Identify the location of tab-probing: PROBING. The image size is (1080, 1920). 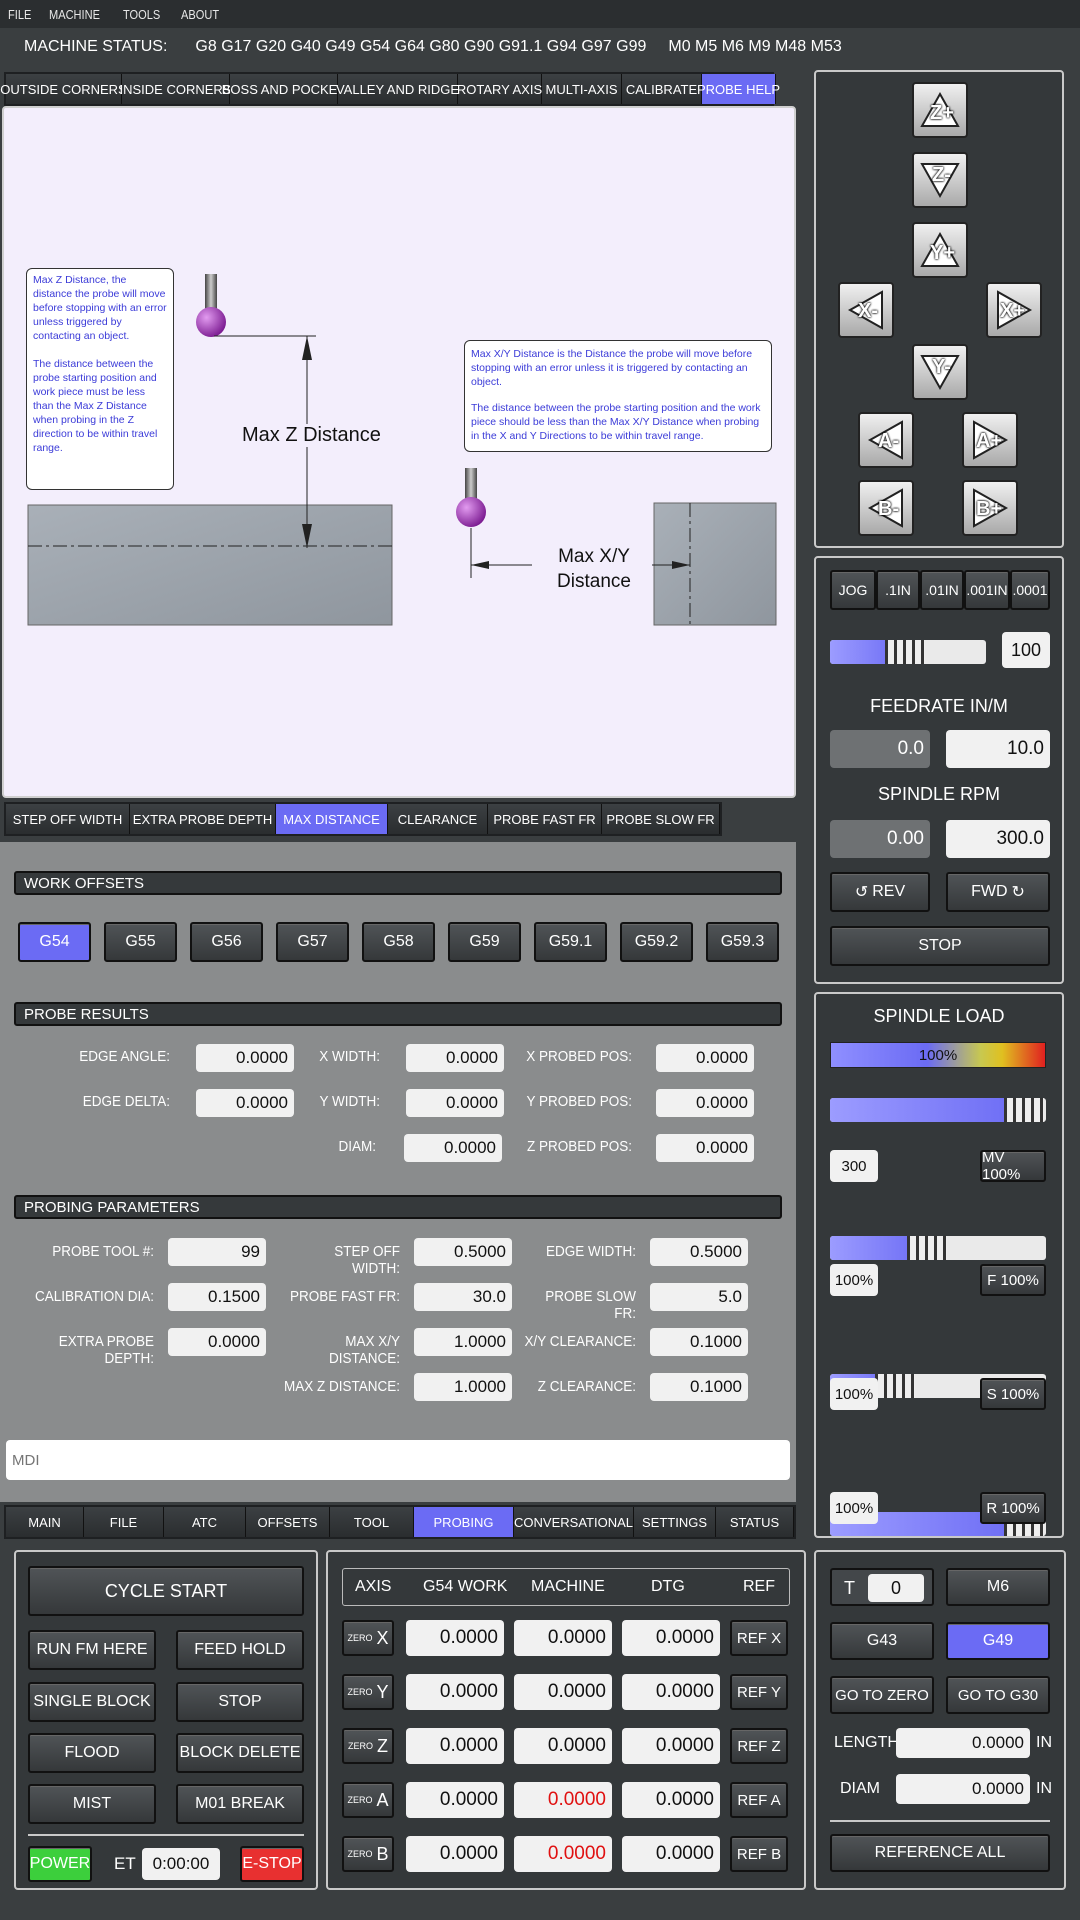
(464, 1522).